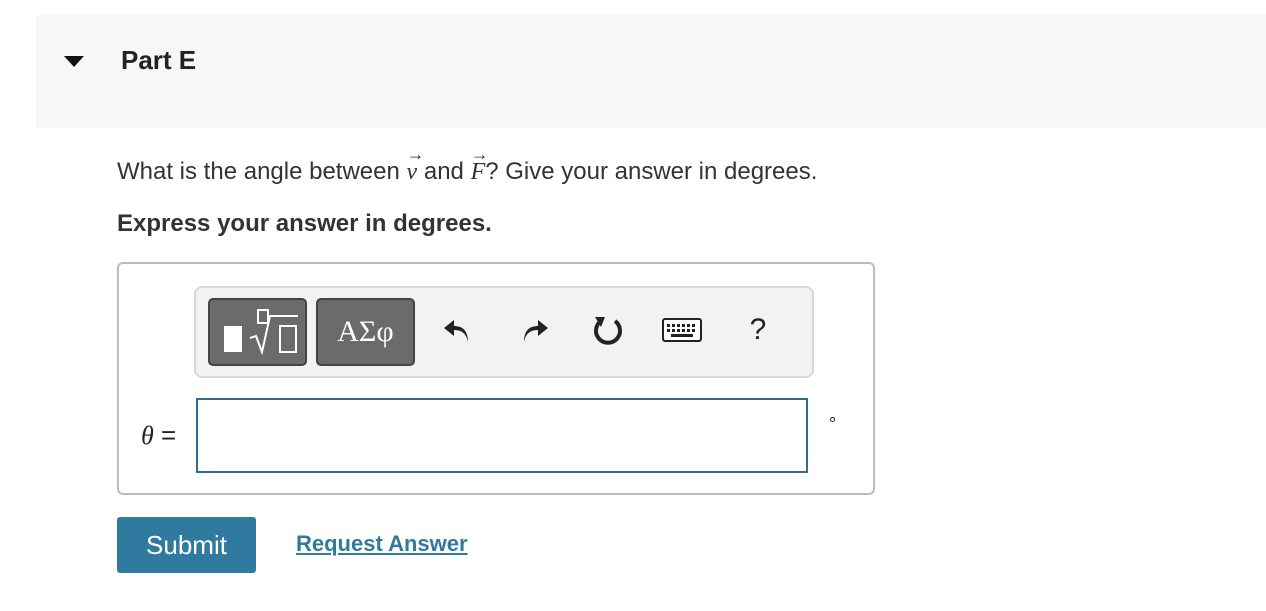  I want to click on part-title: Part E, so click(159, 60).